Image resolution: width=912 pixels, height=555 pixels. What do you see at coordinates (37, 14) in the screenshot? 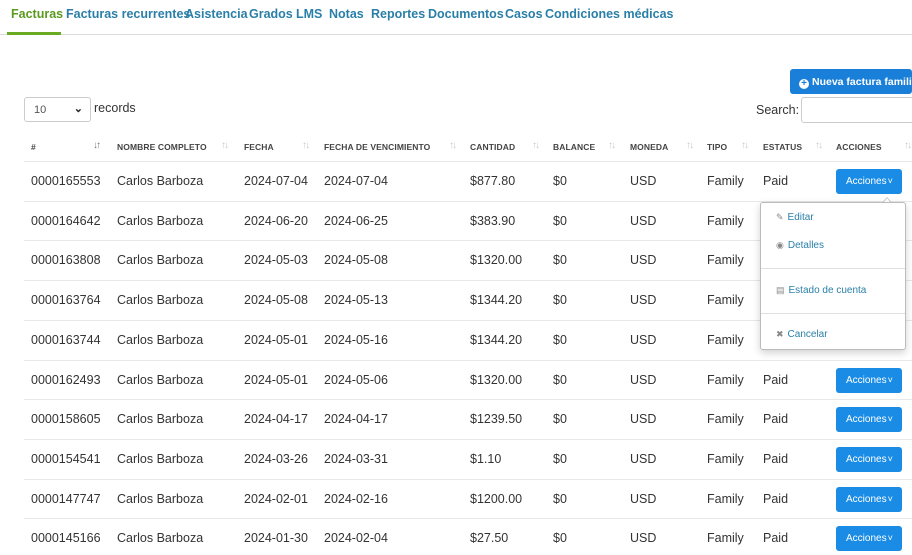
I see `tab-facturas: Facturas` at bounding box center [37, 14].